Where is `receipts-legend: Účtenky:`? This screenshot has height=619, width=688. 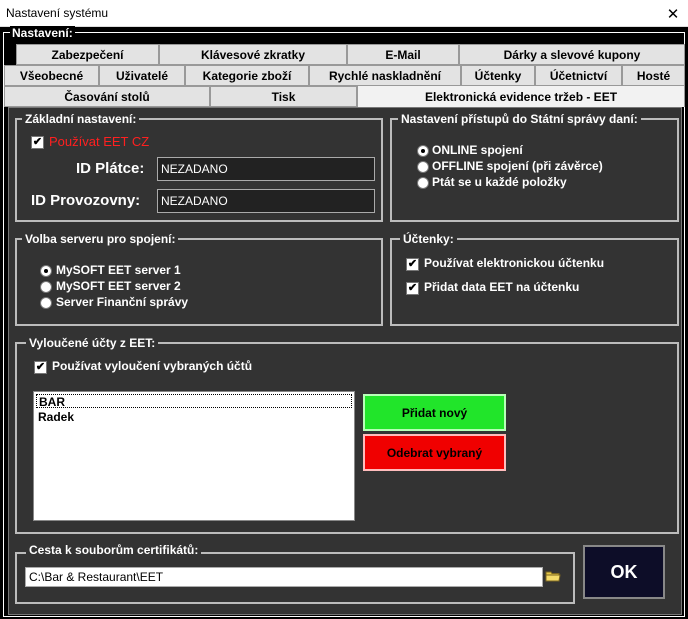
receipts-legend: Účtenky: is located at coordinates (428, 239).